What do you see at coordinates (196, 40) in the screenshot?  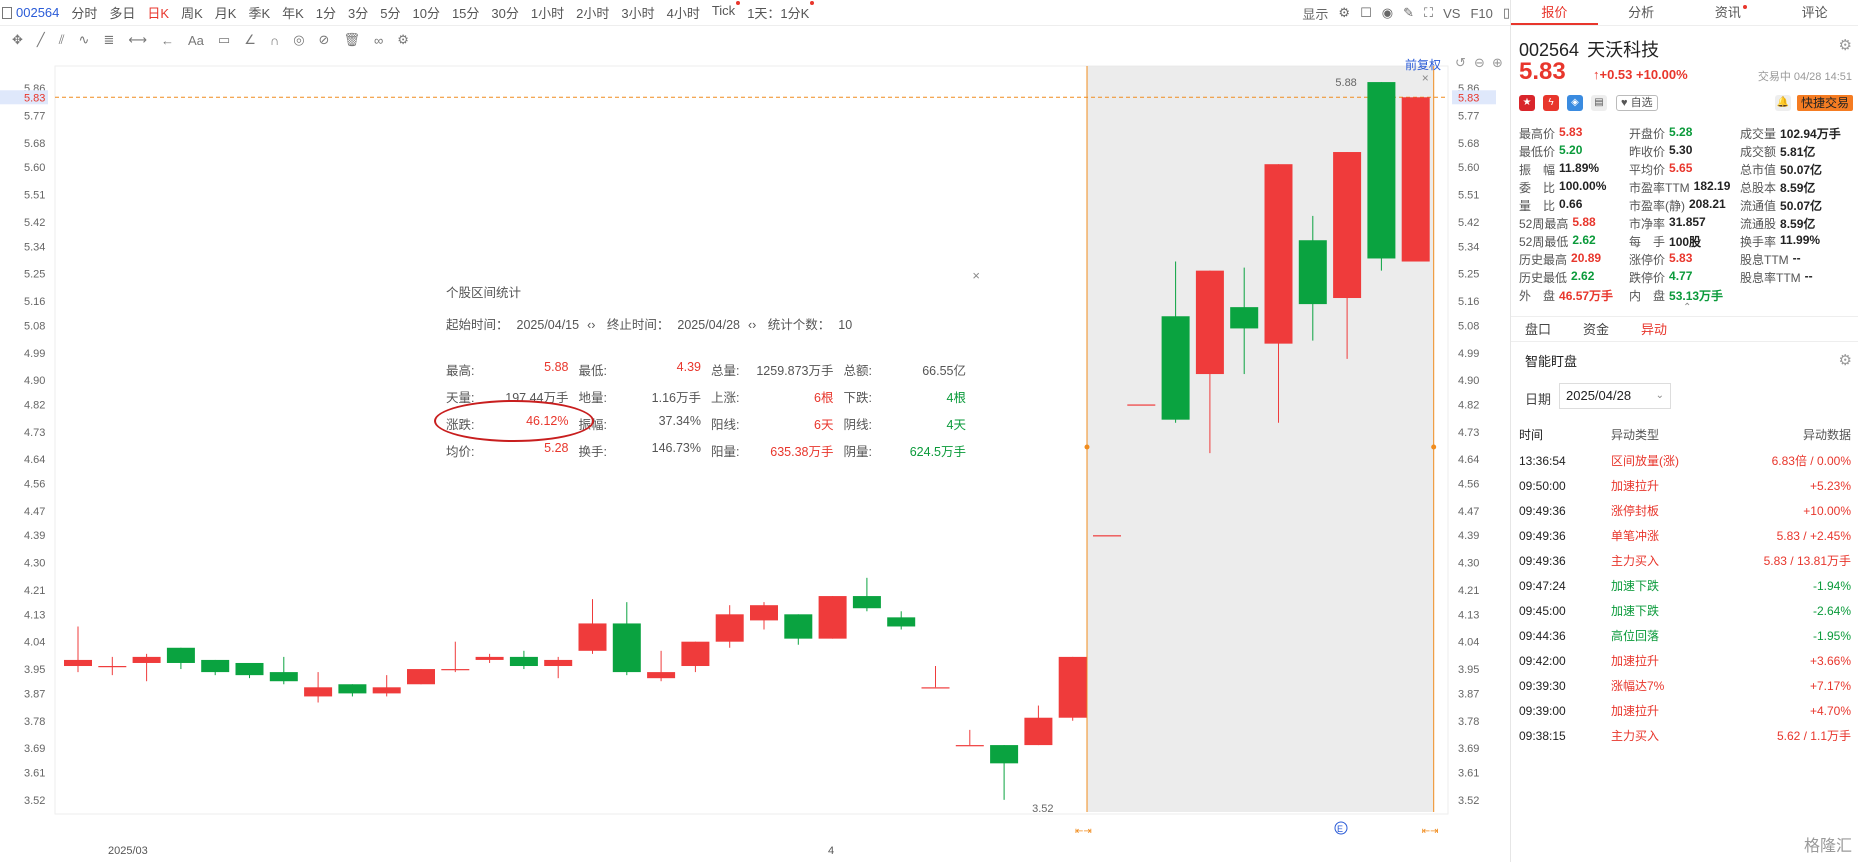 I see `text-icon: Aa` at bounding box center [196, 40].